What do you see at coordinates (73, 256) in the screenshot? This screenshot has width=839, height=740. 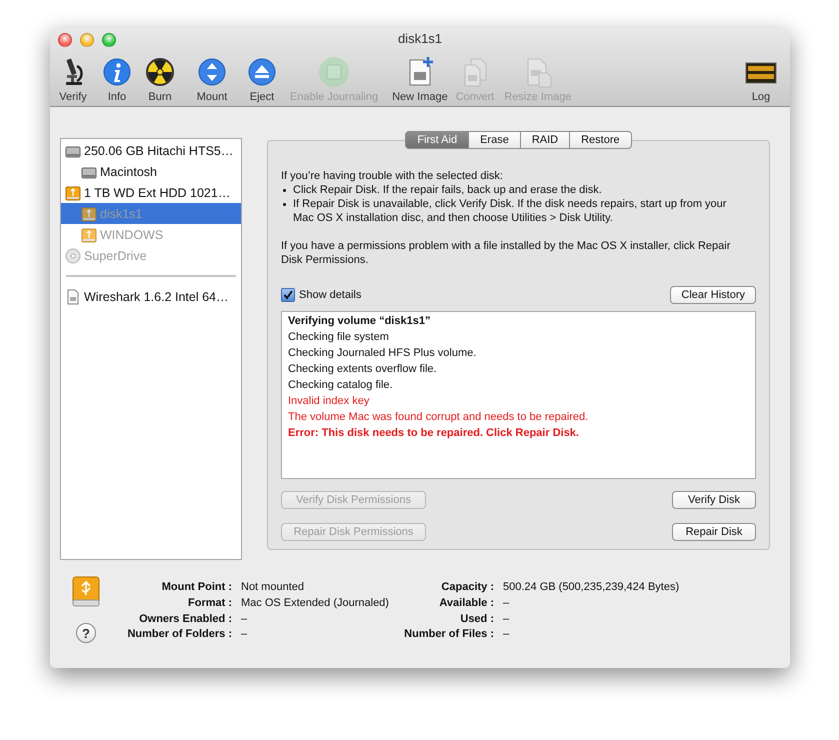 I see `disc-icon` at bounding box center [73, 256].